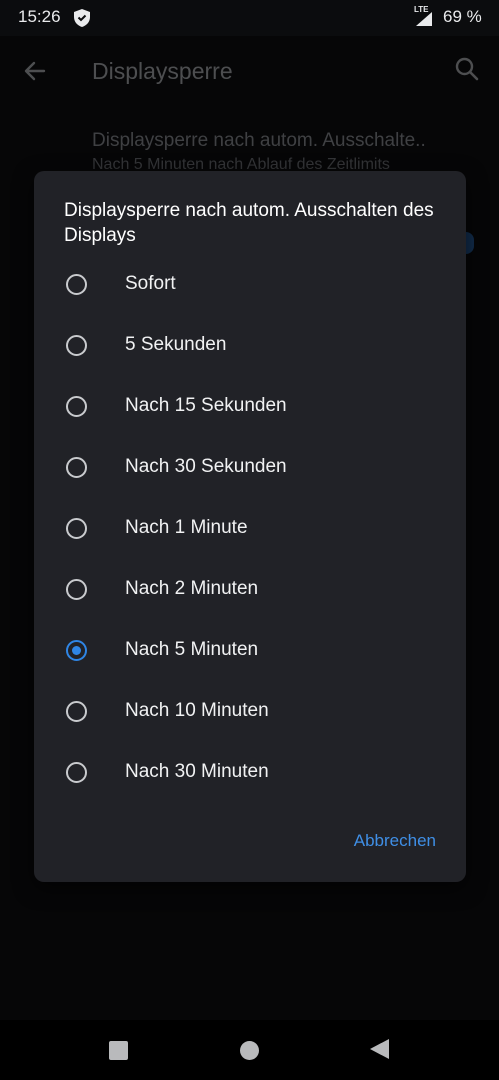  What do you see at coordinates (192, 649) in the screenshot?
I see `option-label: Nach 5 Minuten` at bounding box center [192, 649].